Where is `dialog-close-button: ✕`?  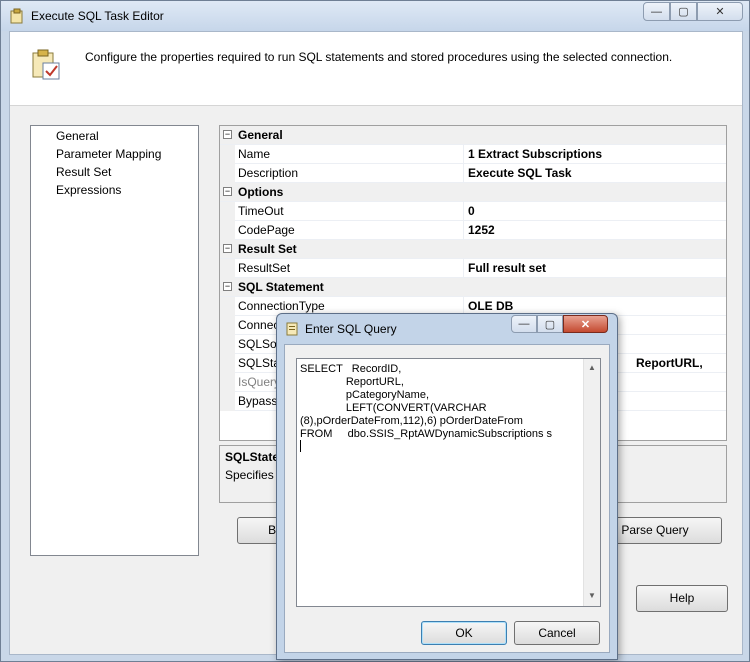
dialog-close-button: ✕ is located at coordinates (585, 324).